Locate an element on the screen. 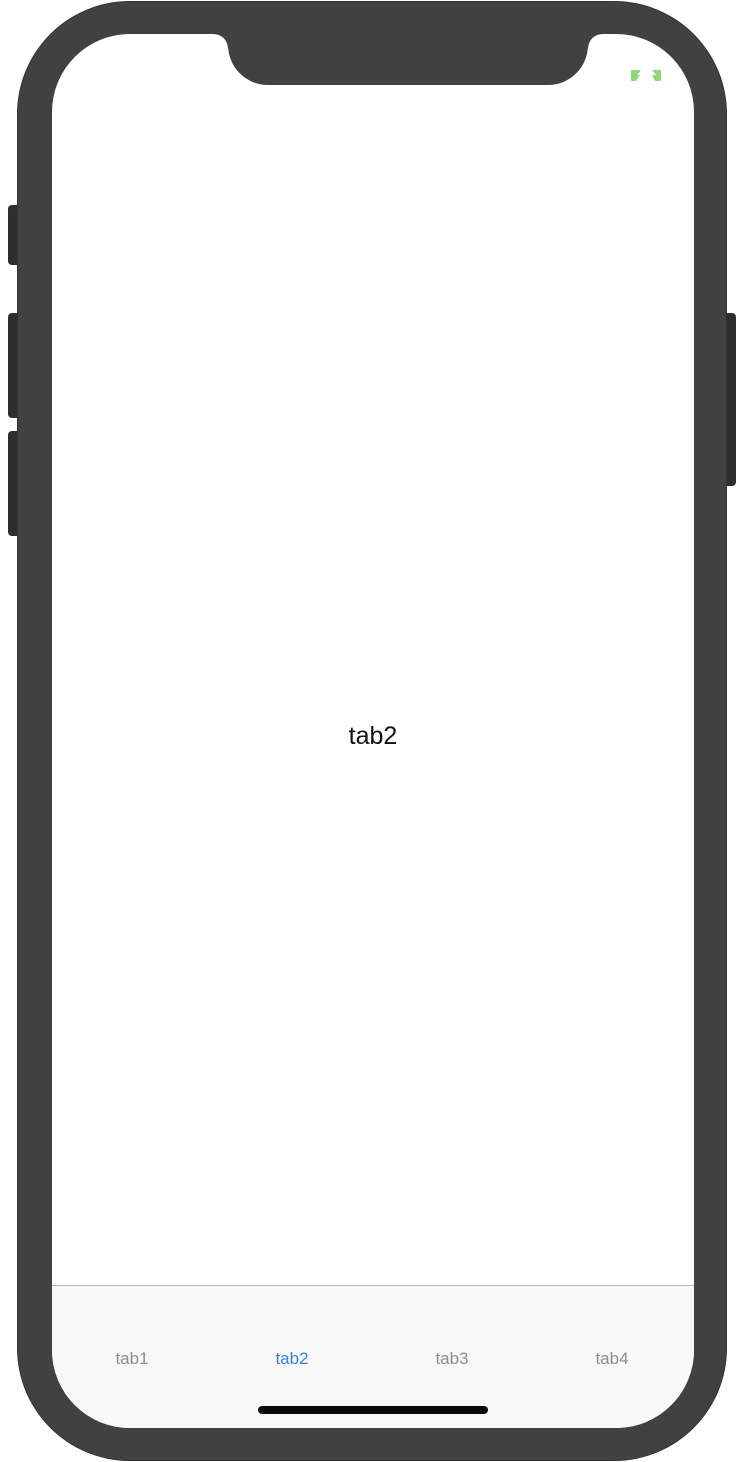 The image size is (744, 1462). tab-tab4: tab4 is located at coordinates (612, 1359).